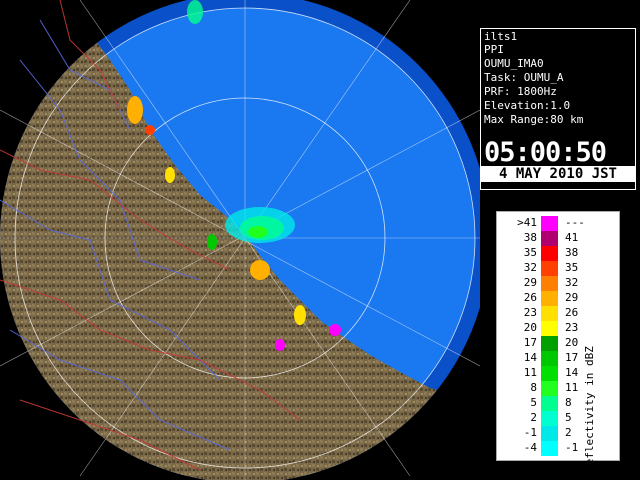 The height and width of the screenshot is (480, 640). I want to click on legend-lower-bound: 20, so click(530, 327).